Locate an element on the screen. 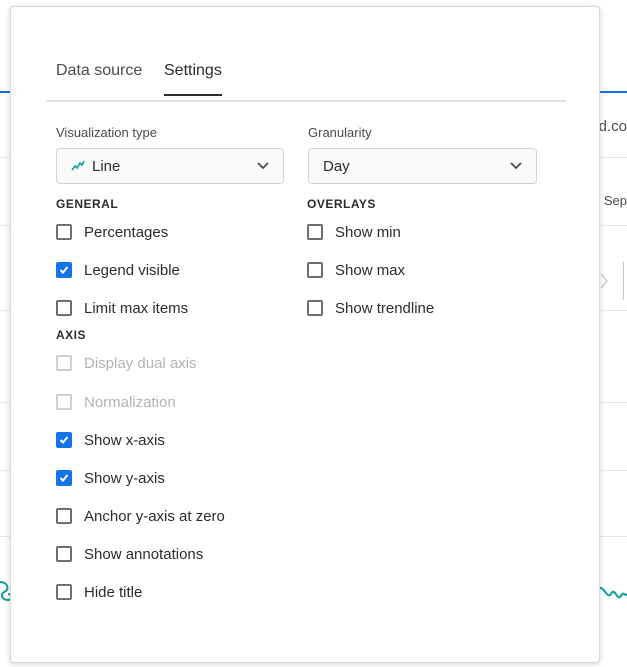 This screenshot has width=627, height=667. visualization-type-label: Visualization type is located at coordinates (106, 132).